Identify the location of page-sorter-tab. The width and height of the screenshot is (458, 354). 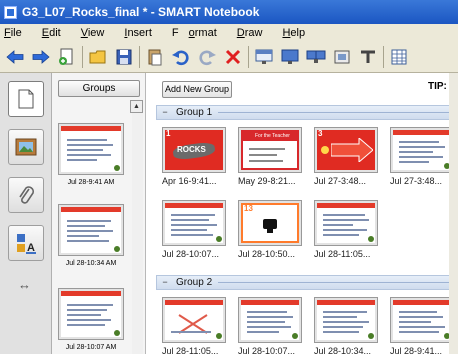
(26, 99).